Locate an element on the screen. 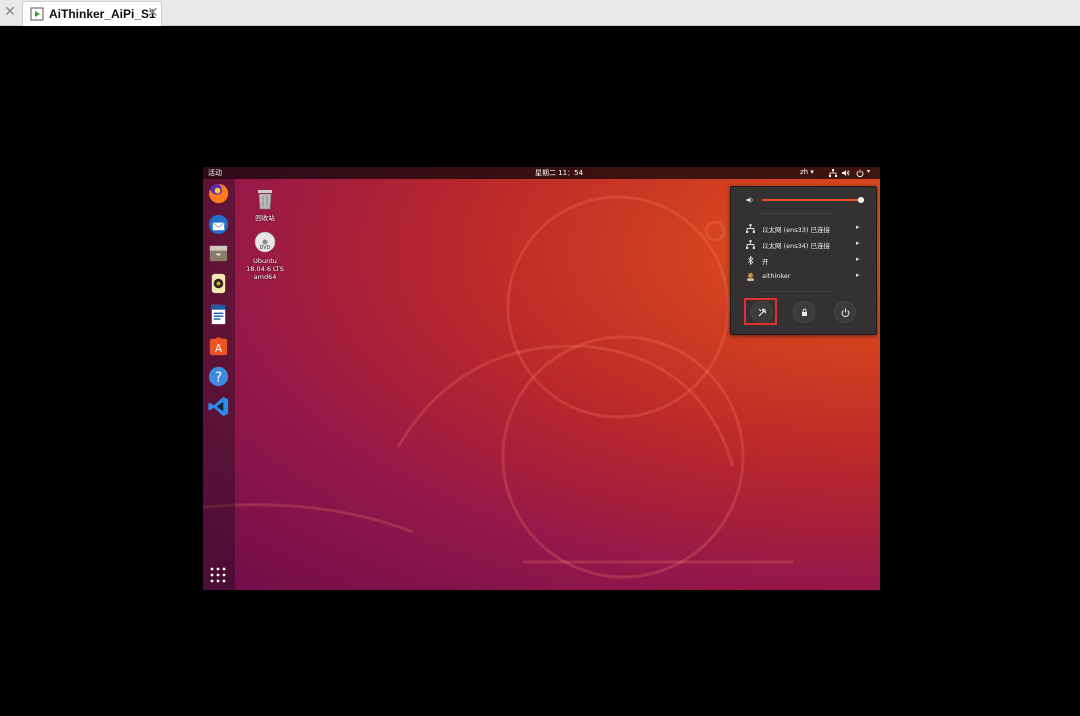 Image resolution: width=1080 pixels, height=716 pixels. libreoffice-writer-icon is located at coordinates (218, 314).